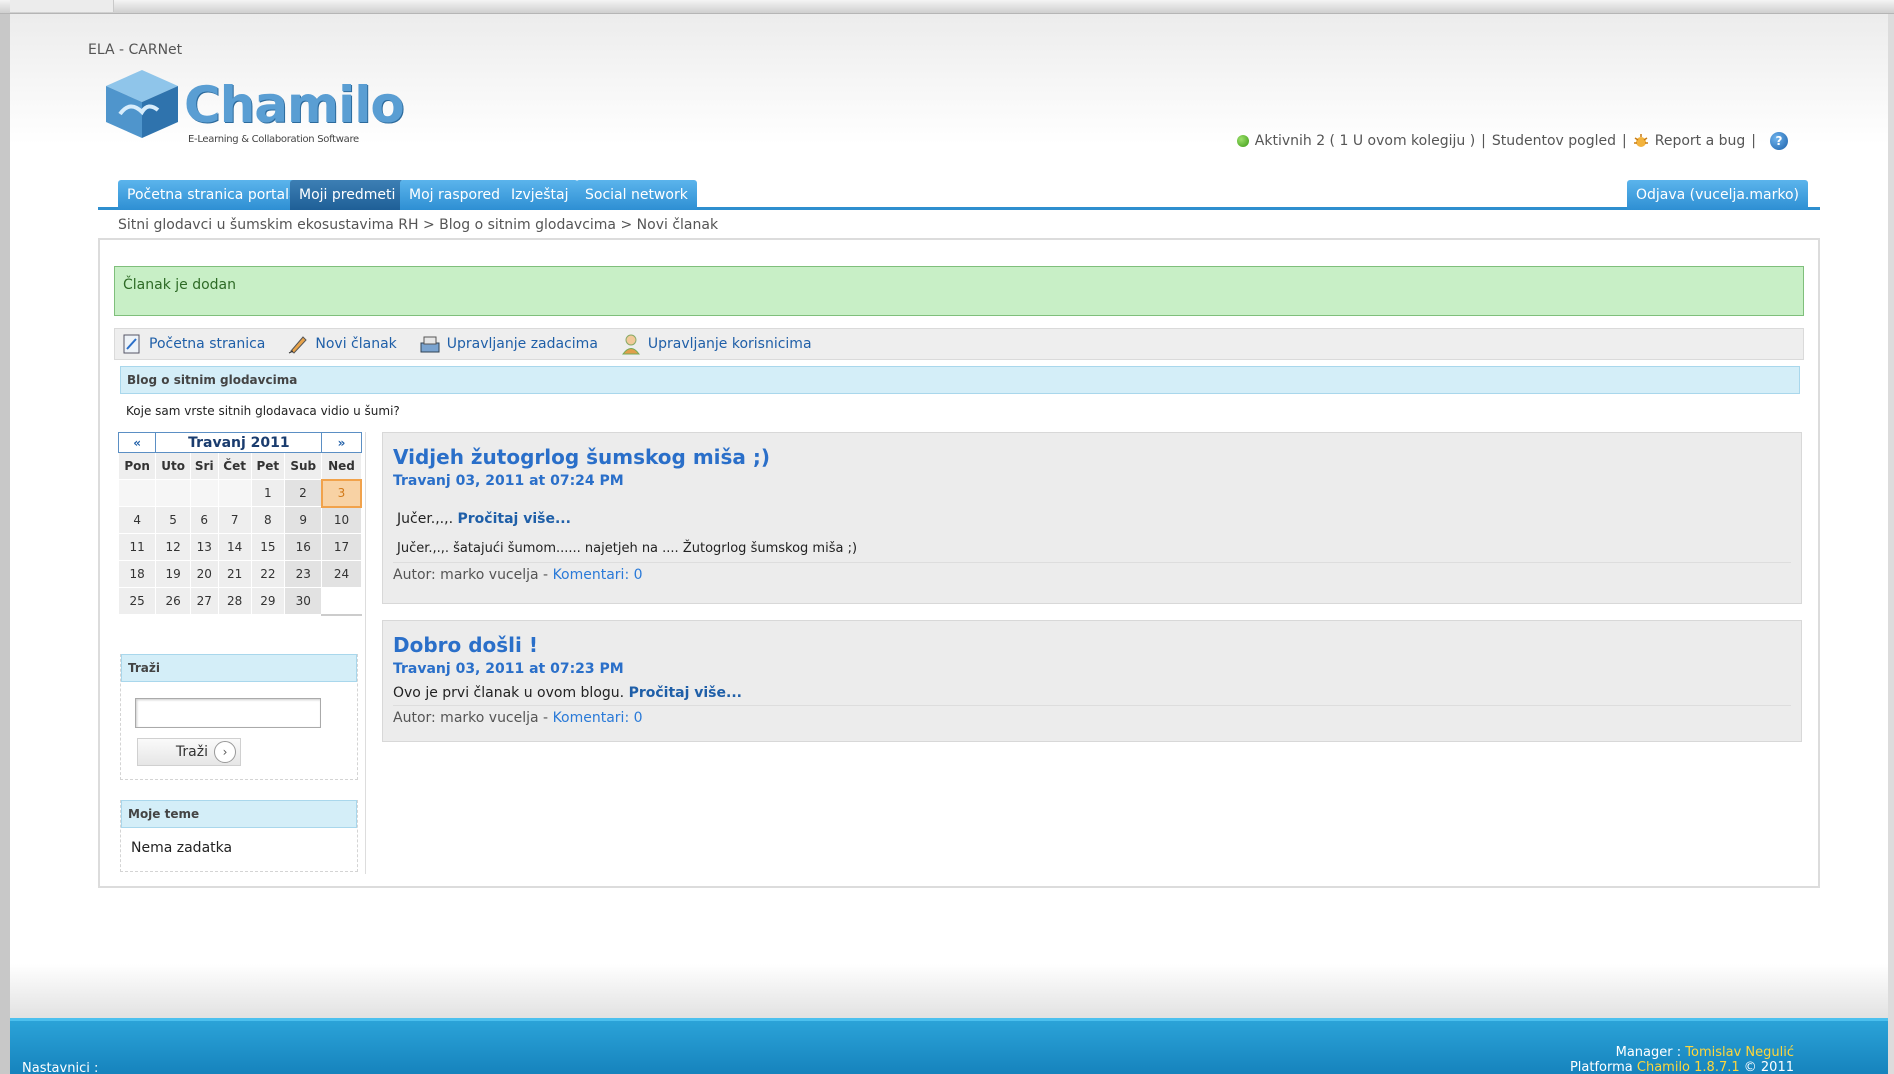 This screenshot has height=1074, width=1894. I want to click on tab-reports: Izvještaj, so click(540, 195).